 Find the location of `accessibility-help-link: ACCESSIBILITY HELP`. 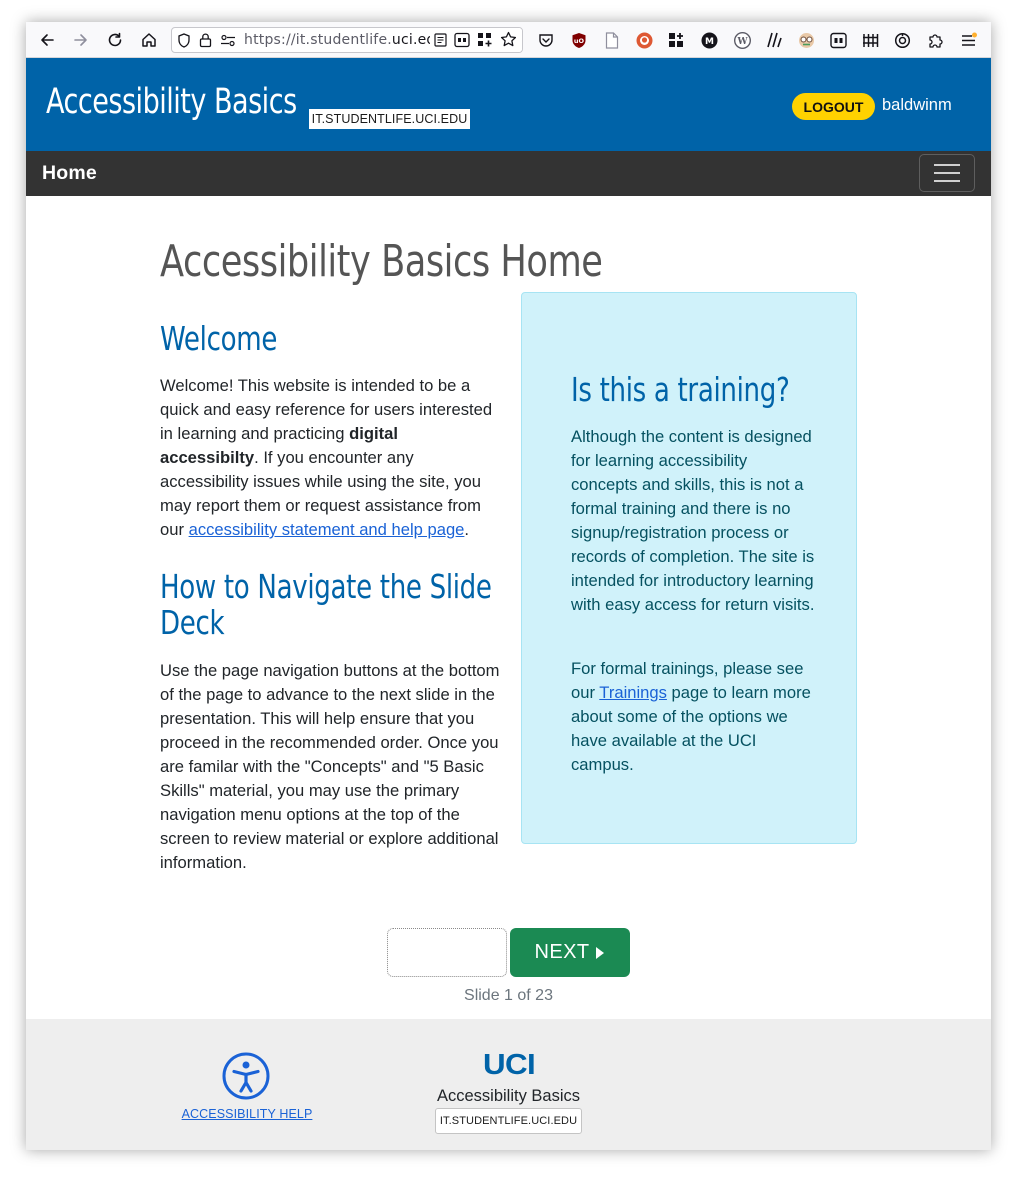

accessibility-help-link: ACCESSIBILITY HELP is located at coordinates (247, 1114).